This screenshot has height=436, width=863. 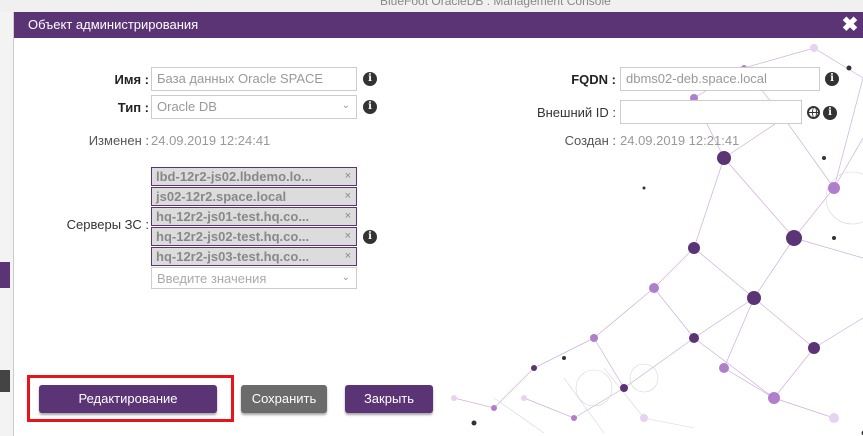 I want to click on servers-input-placeholder: Введите значения, so click(x=212, y=278).